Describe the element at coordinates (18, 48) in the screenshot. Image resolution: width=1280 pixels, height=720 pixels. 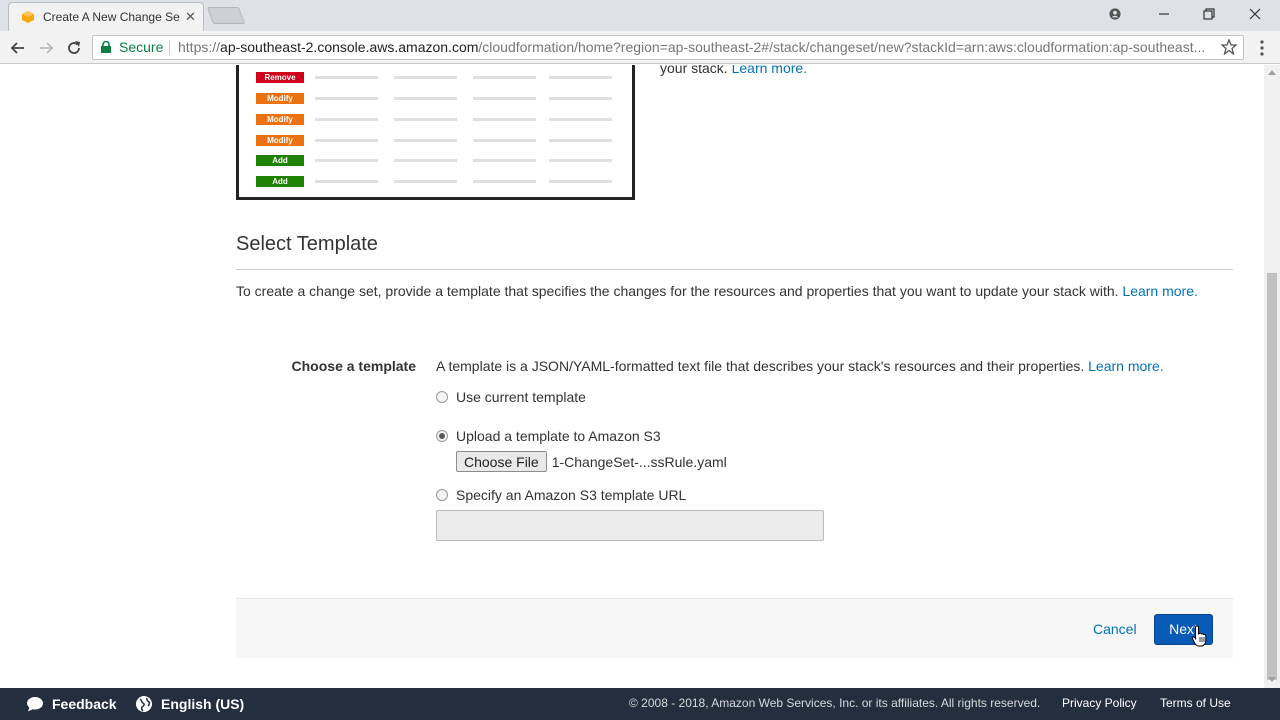
I see `back-arrow-icon` at that location.